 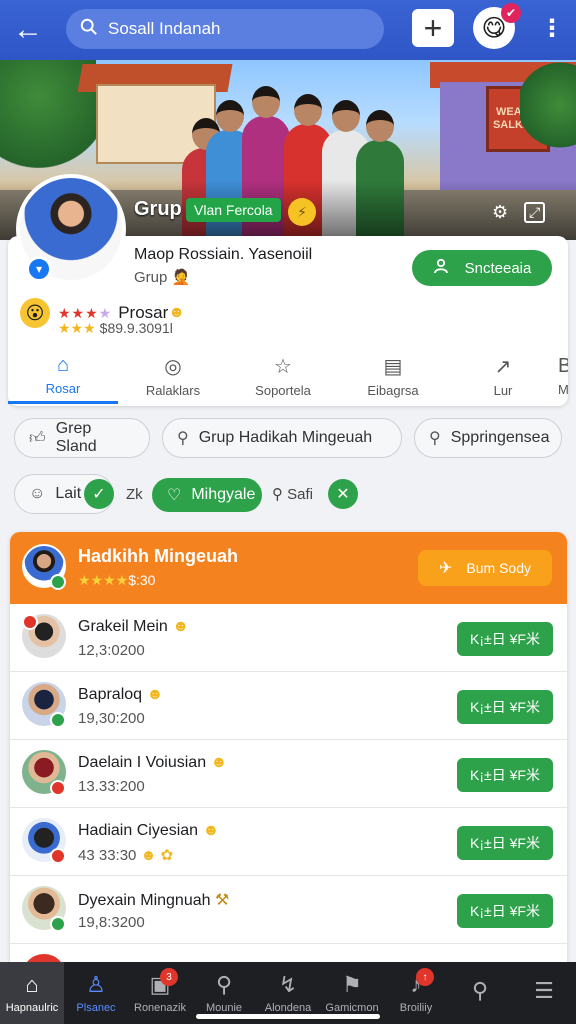 I want to click on notification-badge: ✔, so click(x=511, y=13).